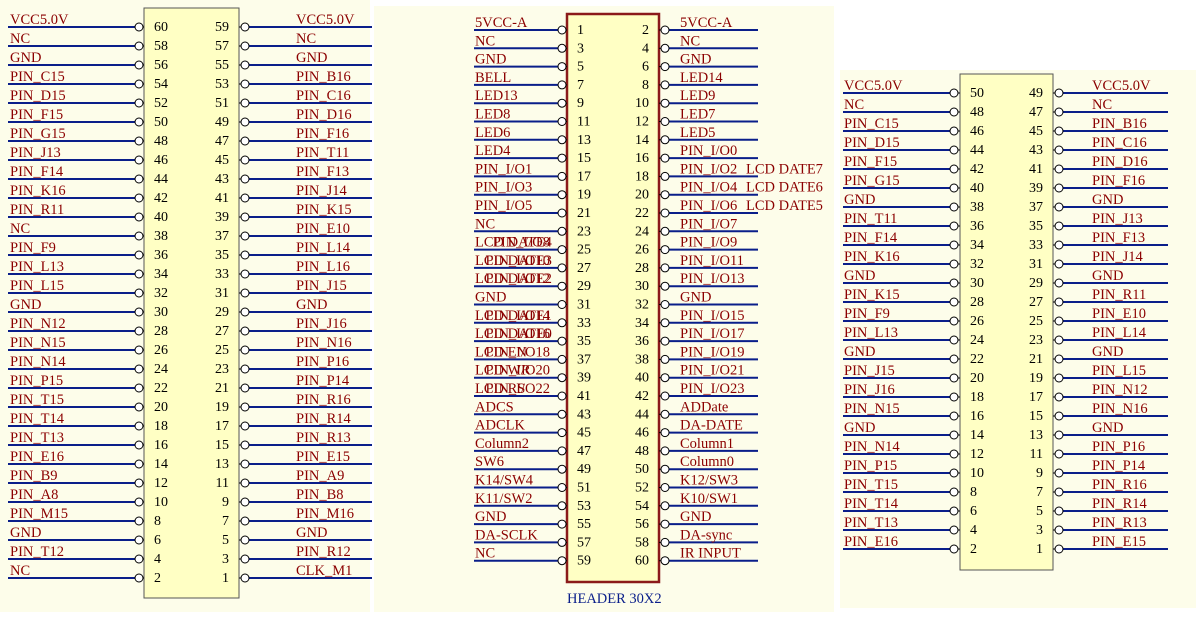 The image size is (1196, 631). I want to click on left-net-label: PIN_F15, so click(36, 115).